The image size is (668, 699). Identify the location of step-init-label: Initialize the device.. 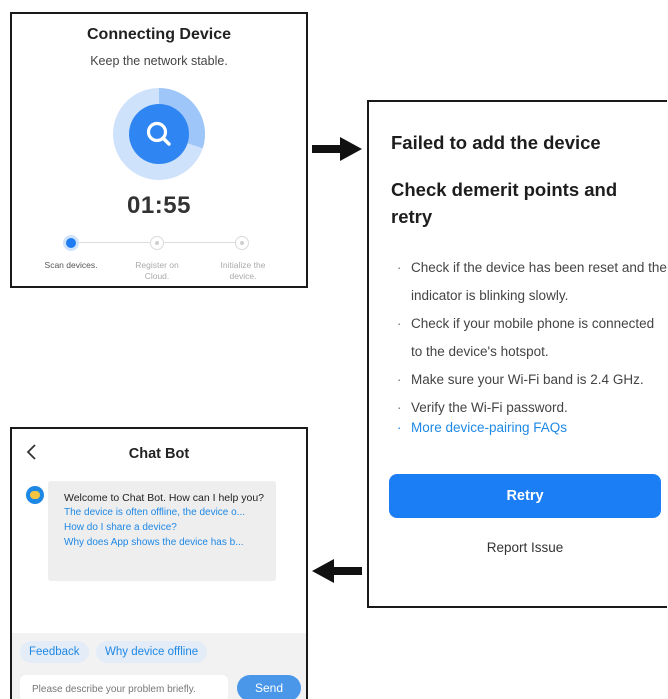
(243, 270).